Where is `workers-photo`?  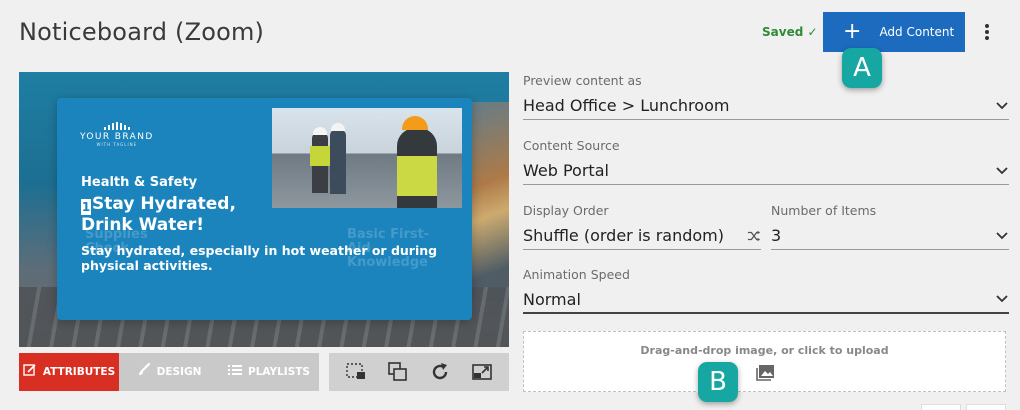 workers-photo is located at coordinates (367, 158).